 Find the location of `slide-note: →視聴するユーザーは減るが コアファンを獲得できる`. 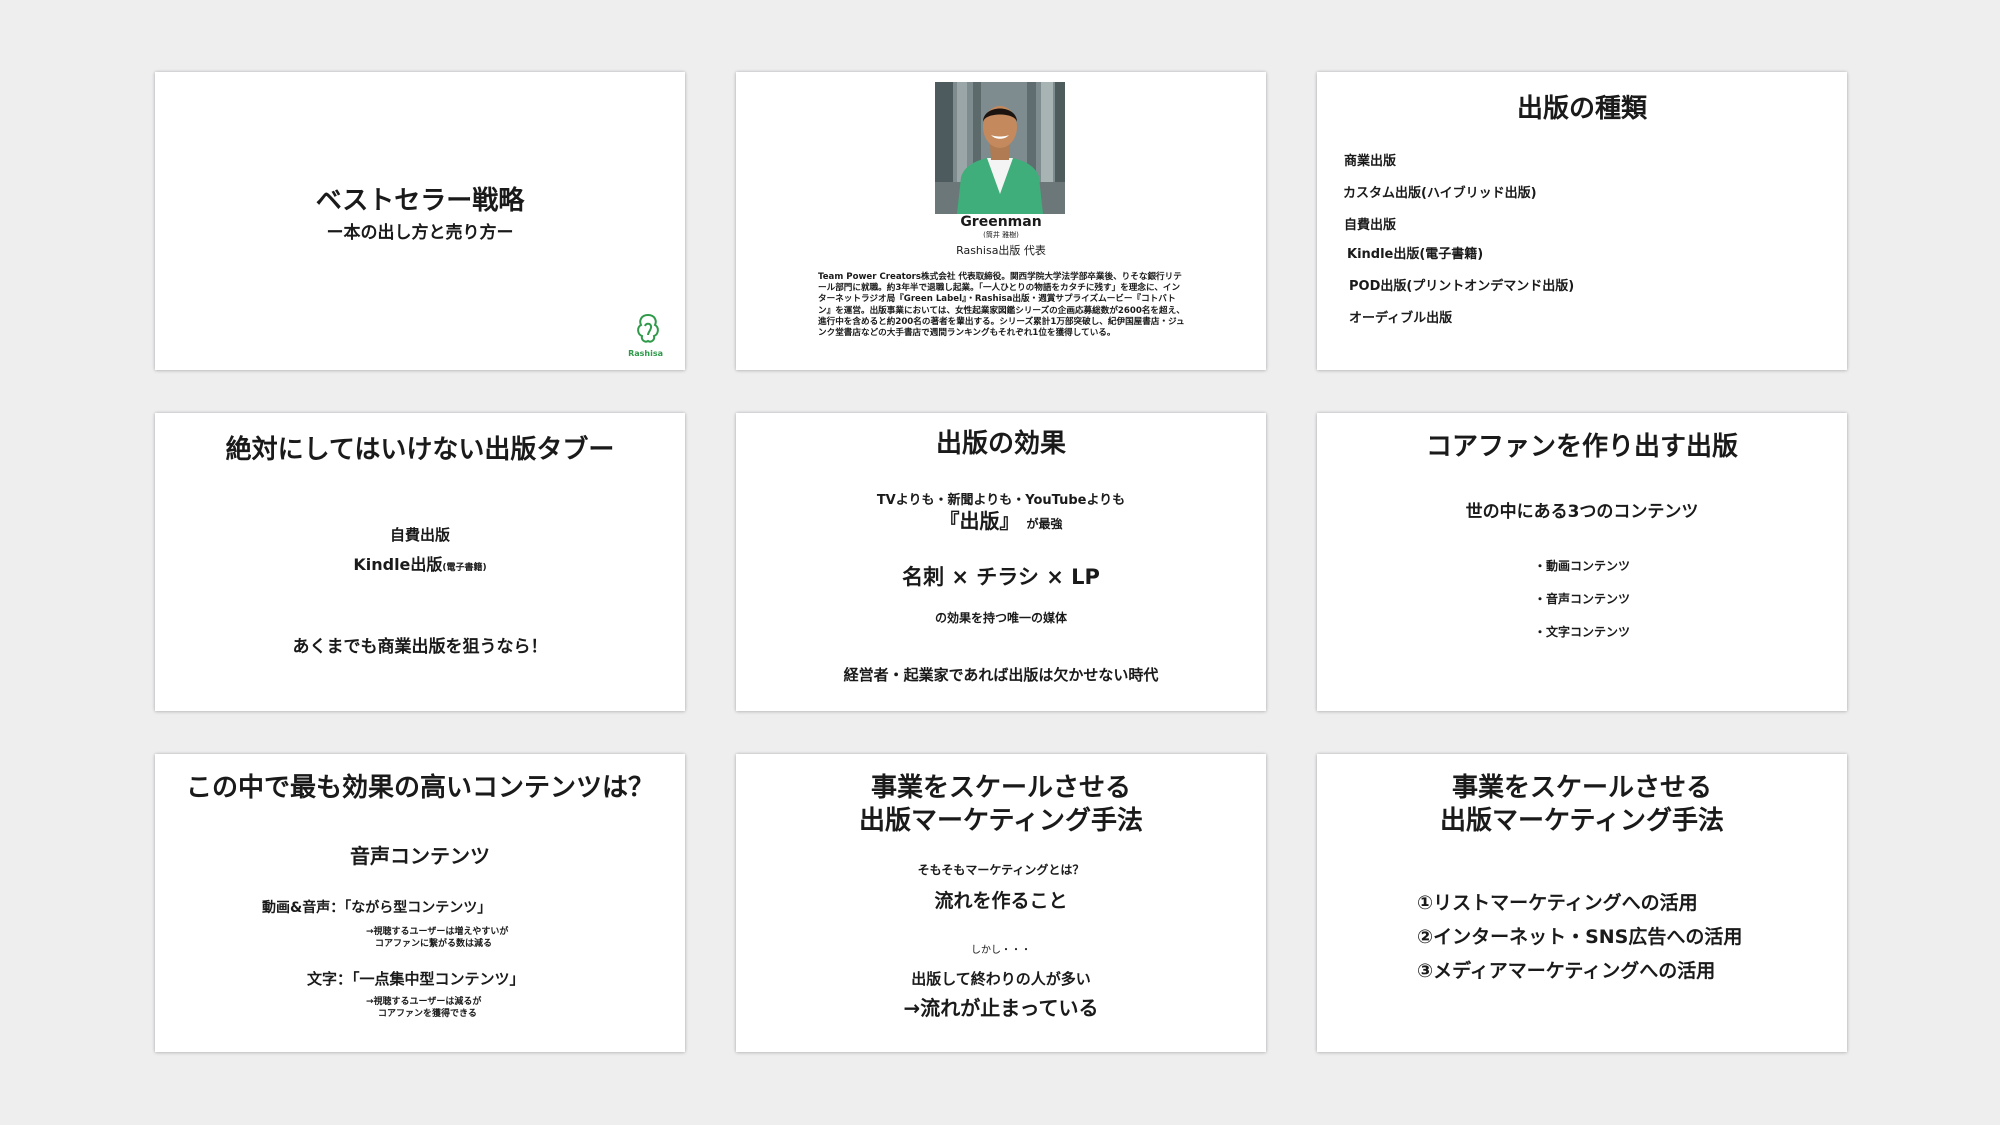

slide-note: →視聴するユーザーは減るが コアファンを獲得できる is located at coordinates (424, 1008).